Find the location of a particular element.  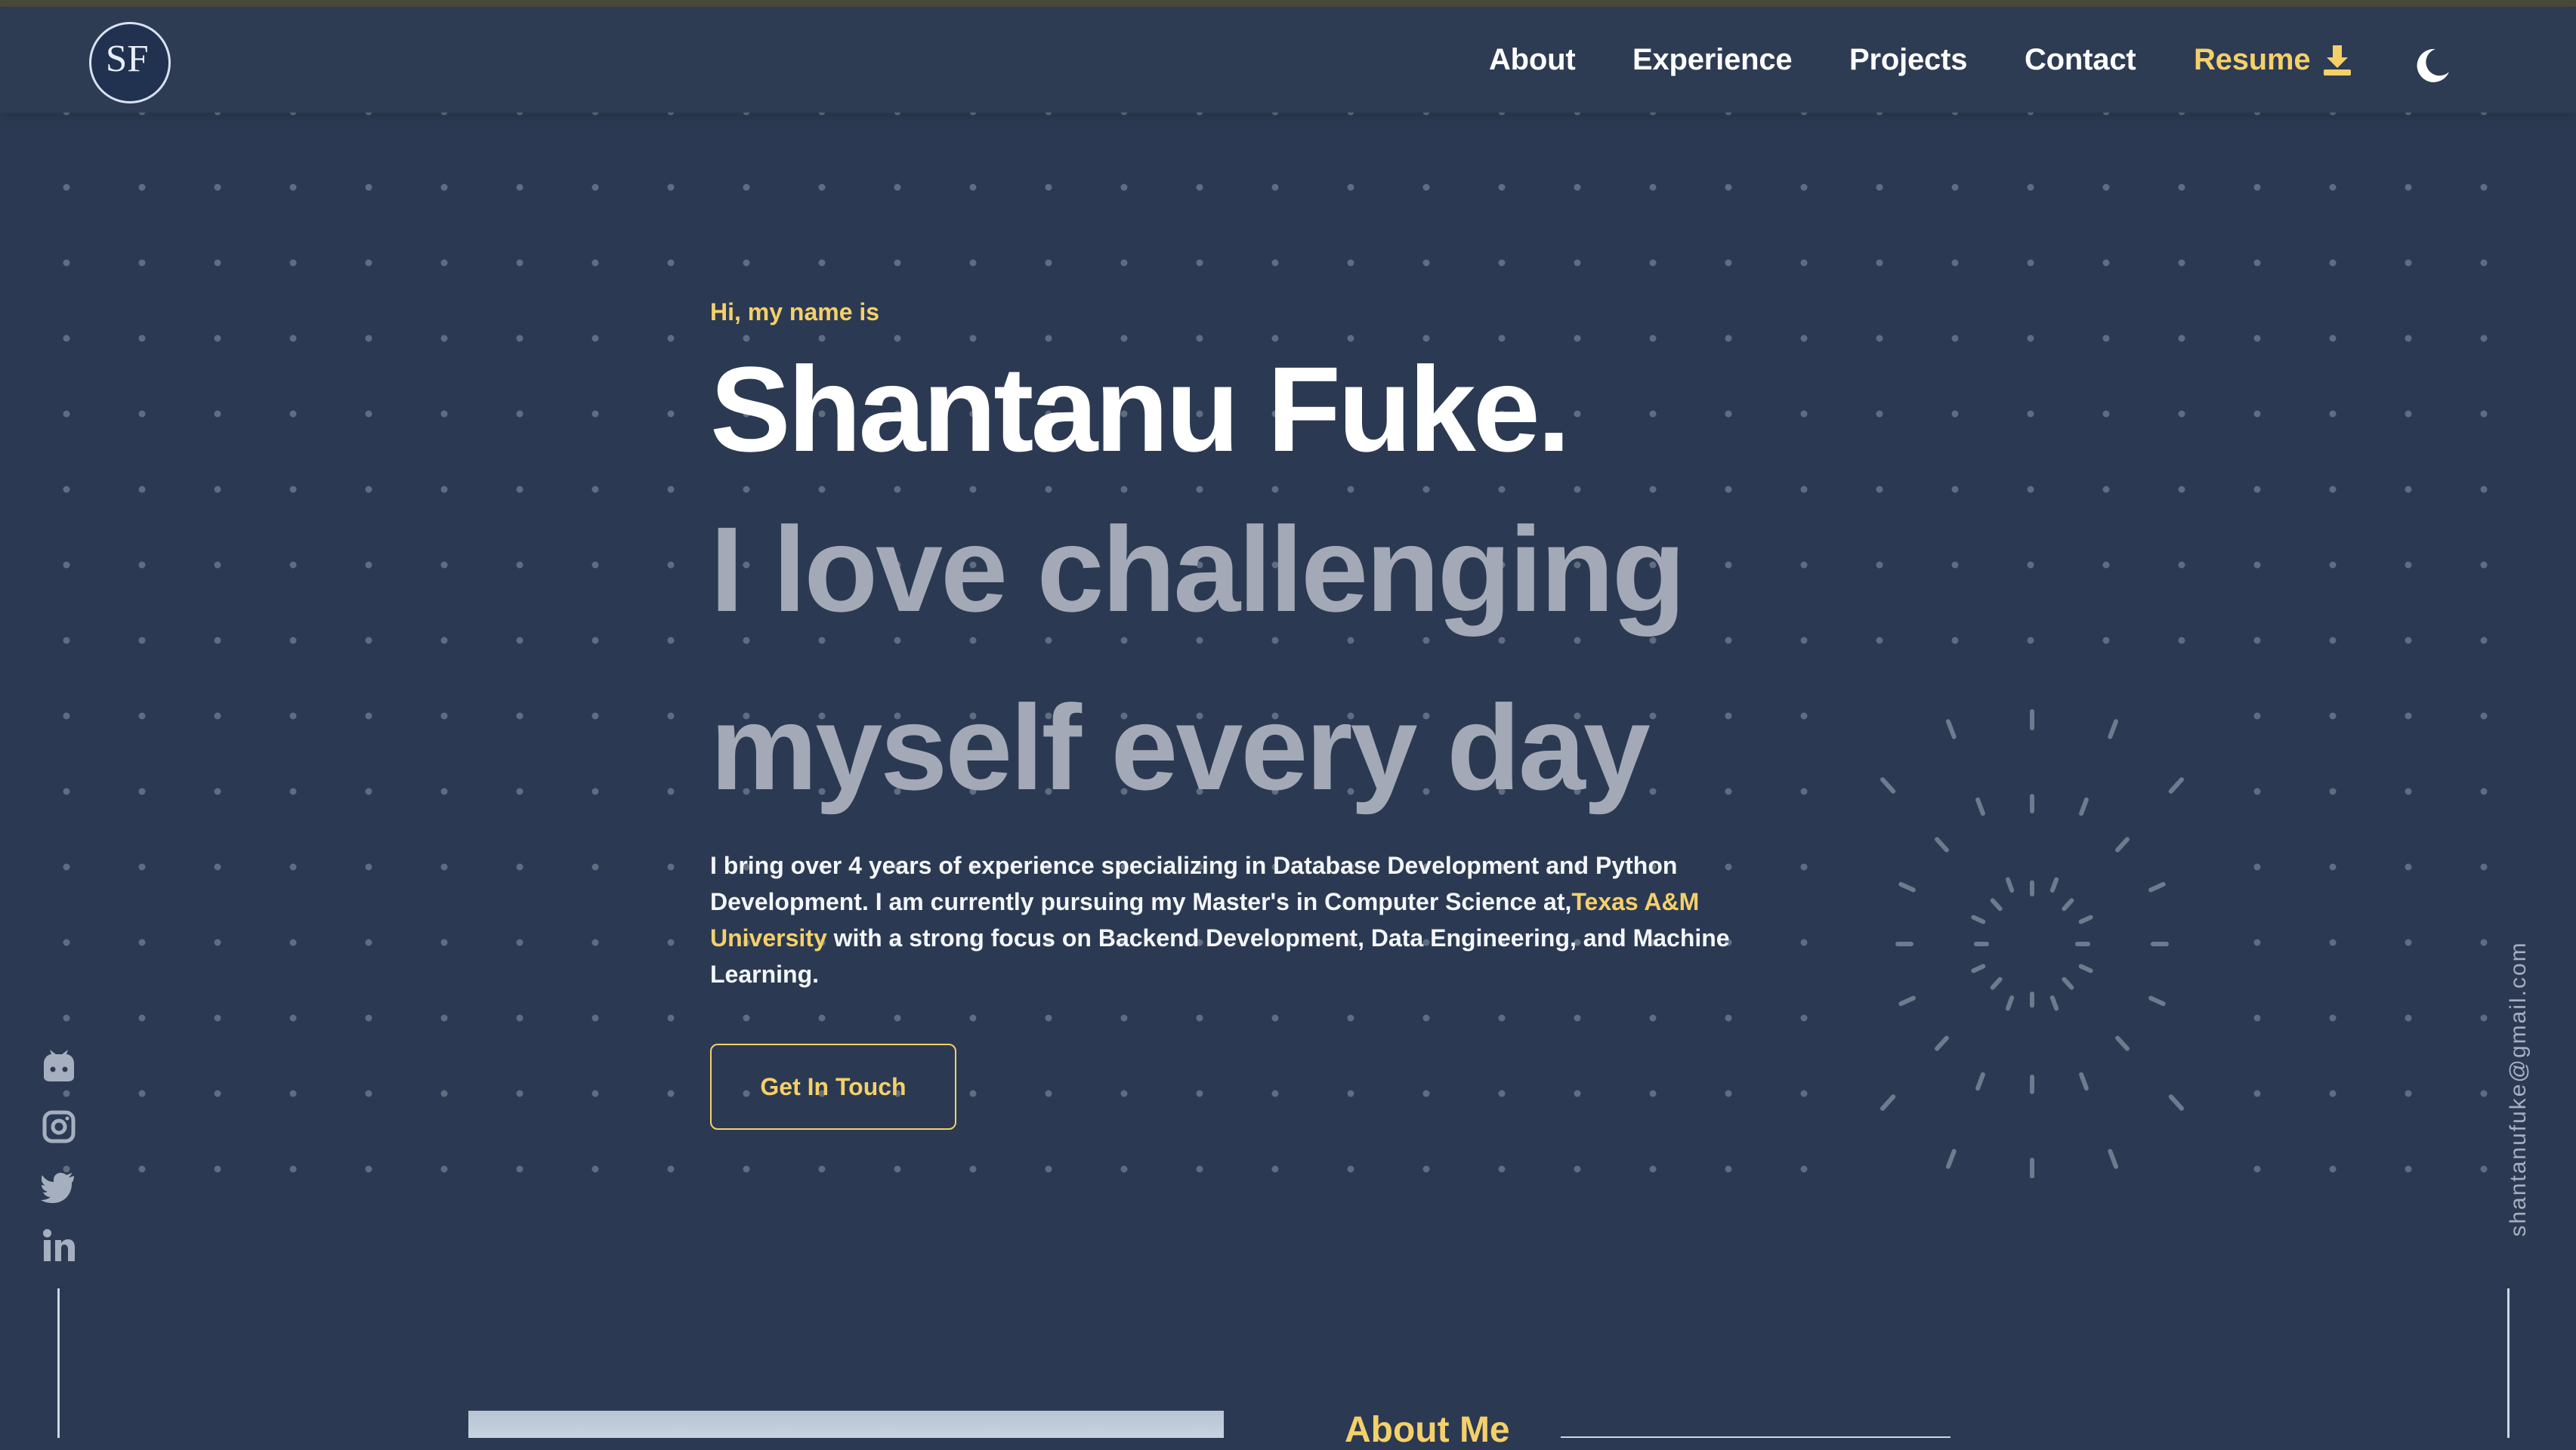

resume-label: Resume is located at coordinates (2252, 59).